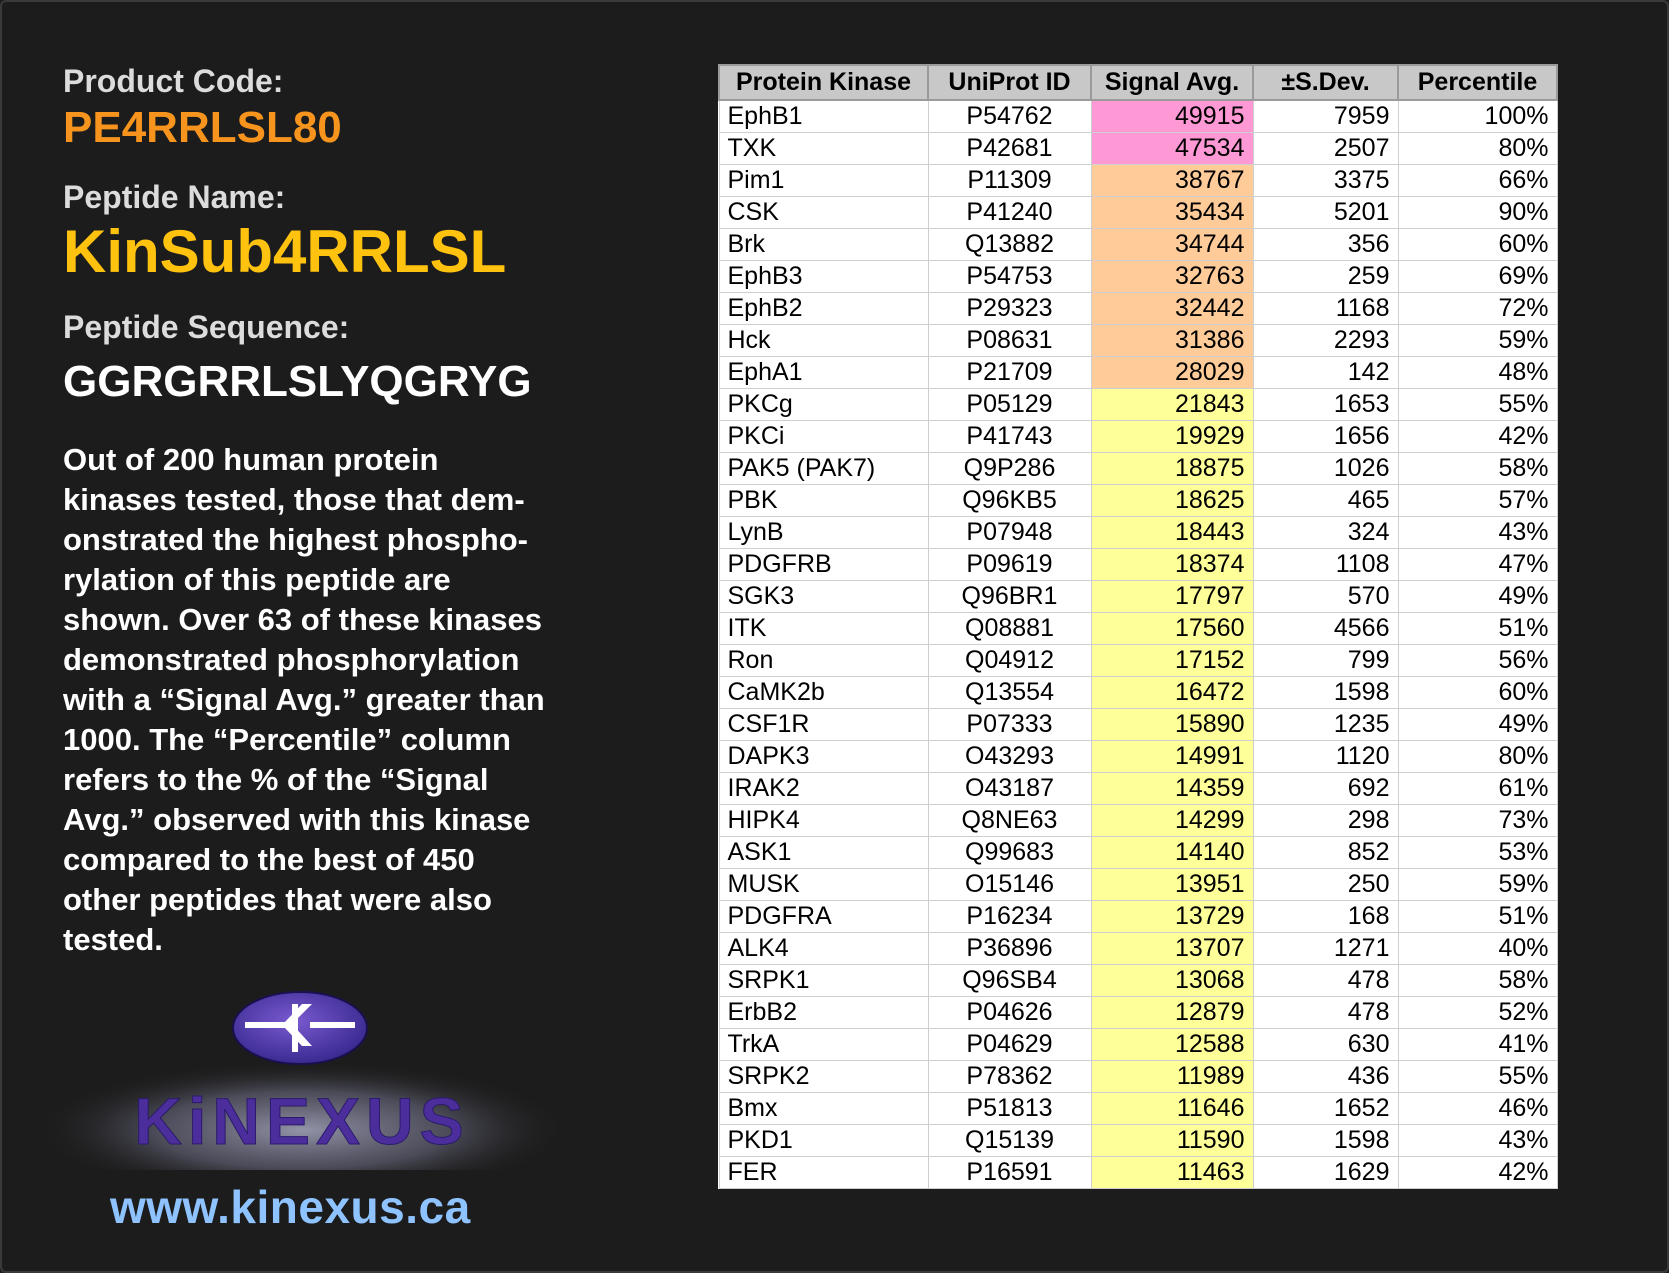 The image size is (1669, 1273). What do you see at coordinates (1477, 212) in the screenshot?
I see `percentile-cell: 90%` at bounding box center [1477, 212].